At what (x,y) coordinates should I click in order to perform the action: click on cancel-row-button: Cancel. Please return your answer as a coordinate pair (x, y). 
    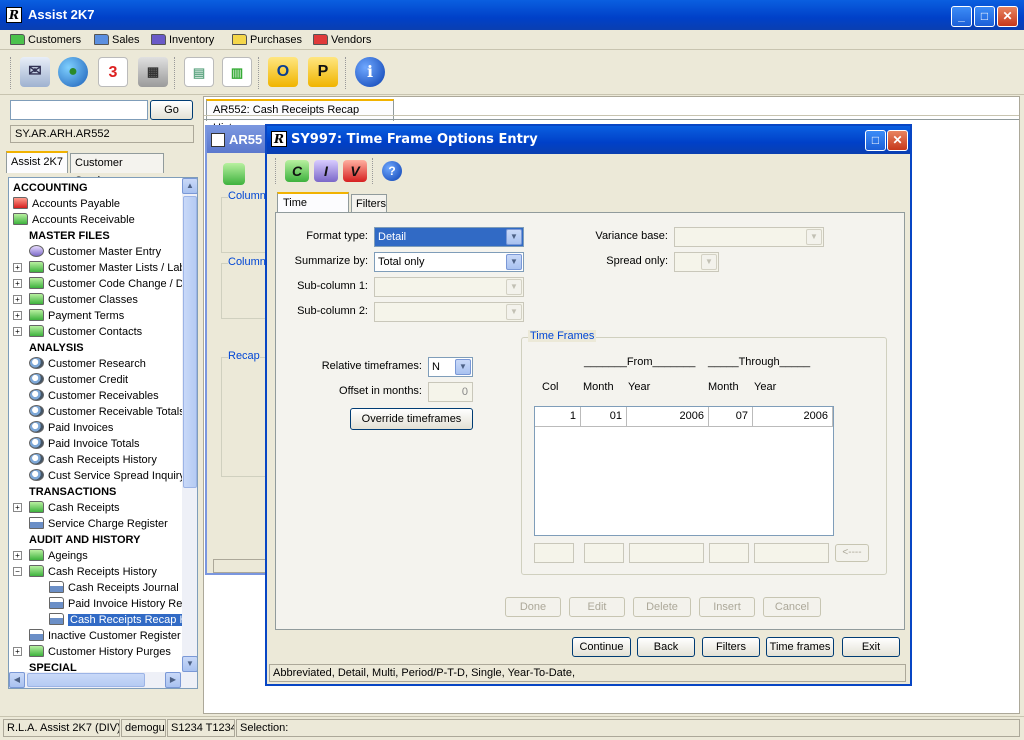
    Looking at the image, I should click on (792, 607).